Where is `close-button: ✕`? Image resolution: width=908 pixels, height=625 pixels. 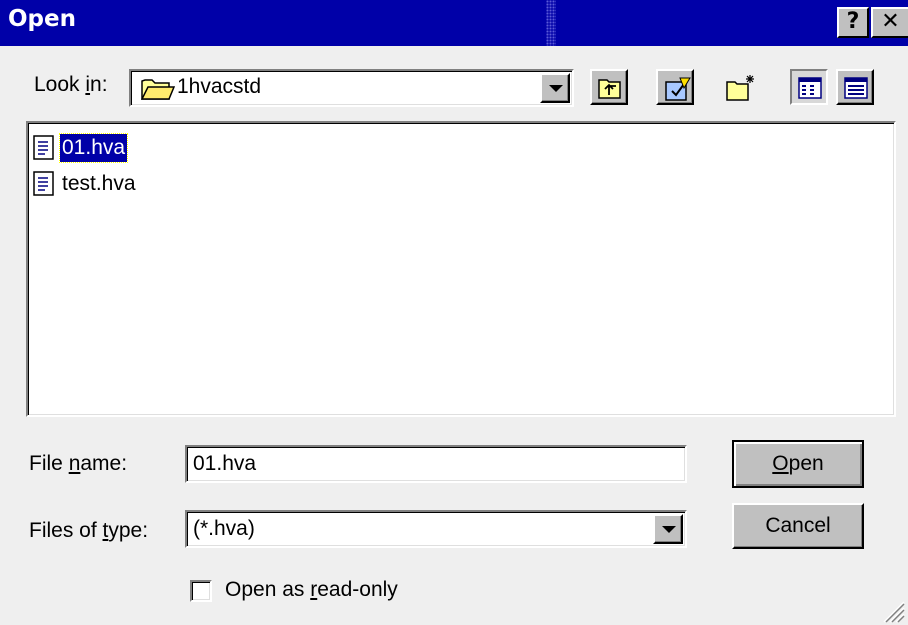 close-button: ✕ is located at coordinates (889, 22).